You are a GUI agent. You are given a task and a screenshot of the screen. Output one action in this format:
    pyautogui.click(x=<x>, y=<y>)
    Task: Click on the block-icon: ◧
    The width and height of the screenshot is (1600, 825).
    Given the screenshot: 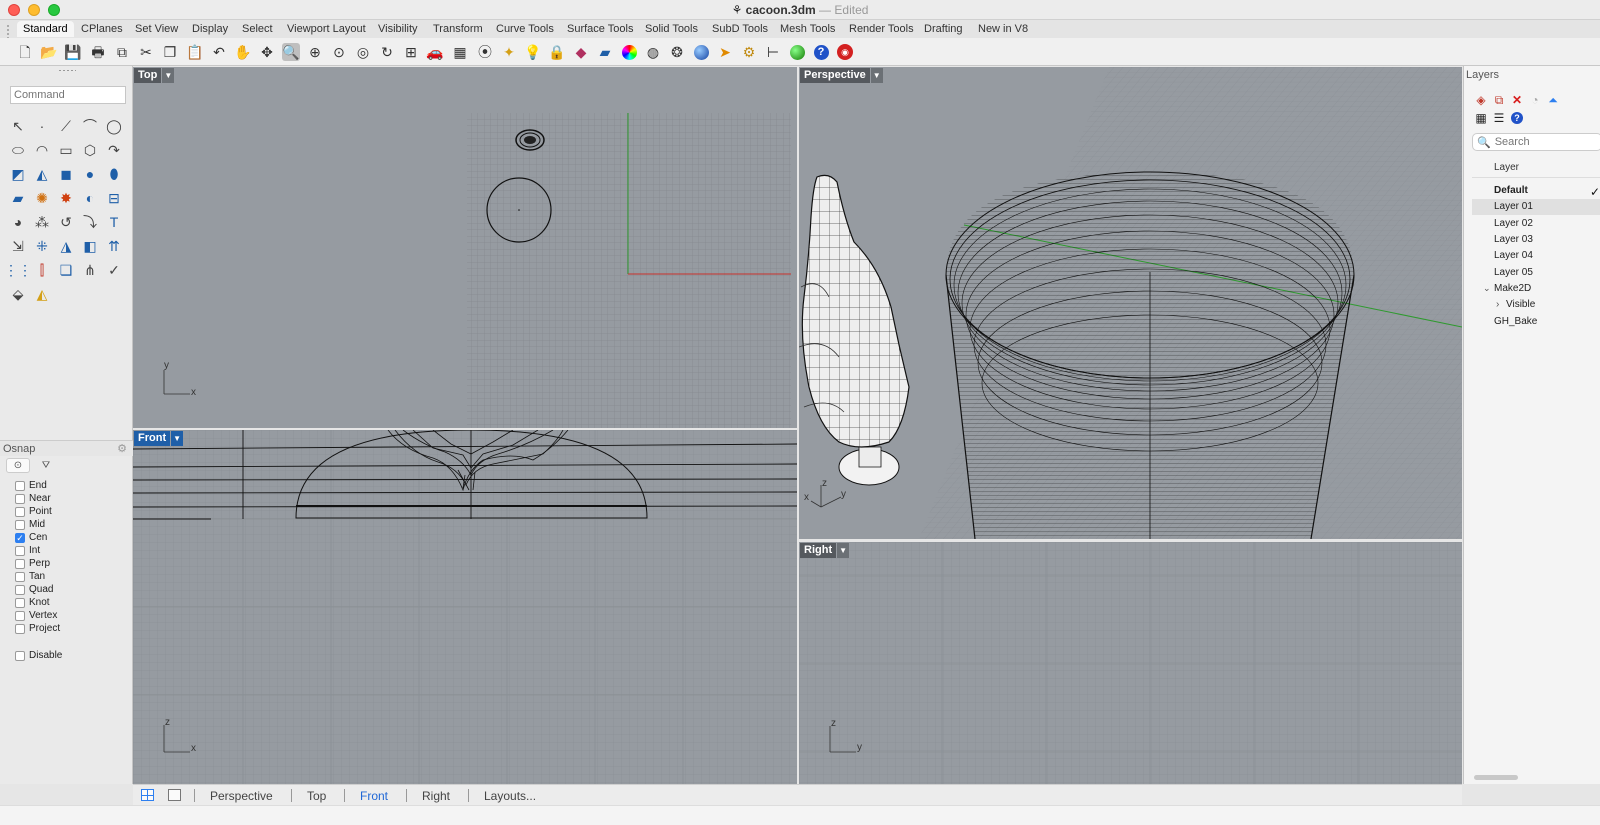 What is the action you would take?
    pyautogui.click(x=90, y=246)
    